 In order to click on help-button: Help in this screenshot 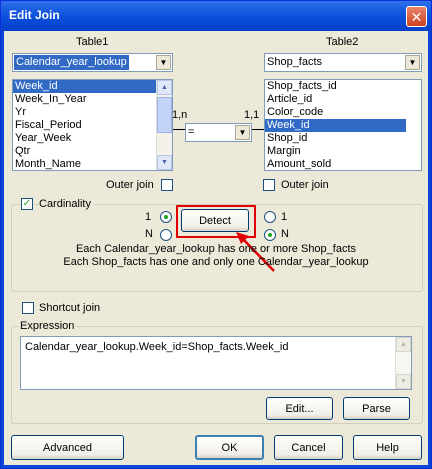, I will do `click(387, 447)`.